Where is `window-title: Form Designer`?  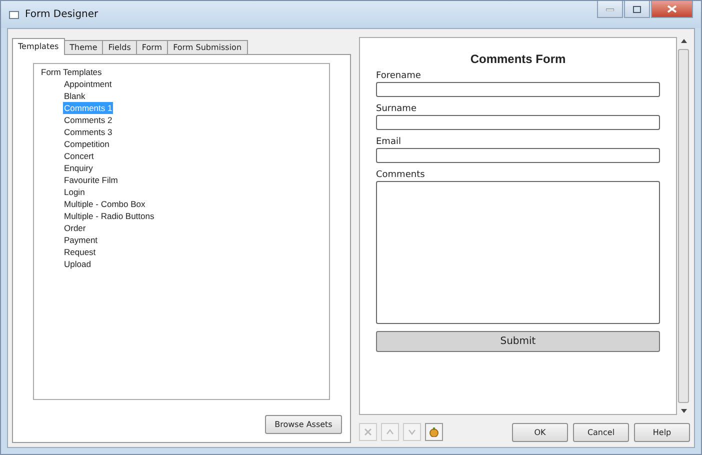 window-title: Form Designer is located at coordinates (61, 14).